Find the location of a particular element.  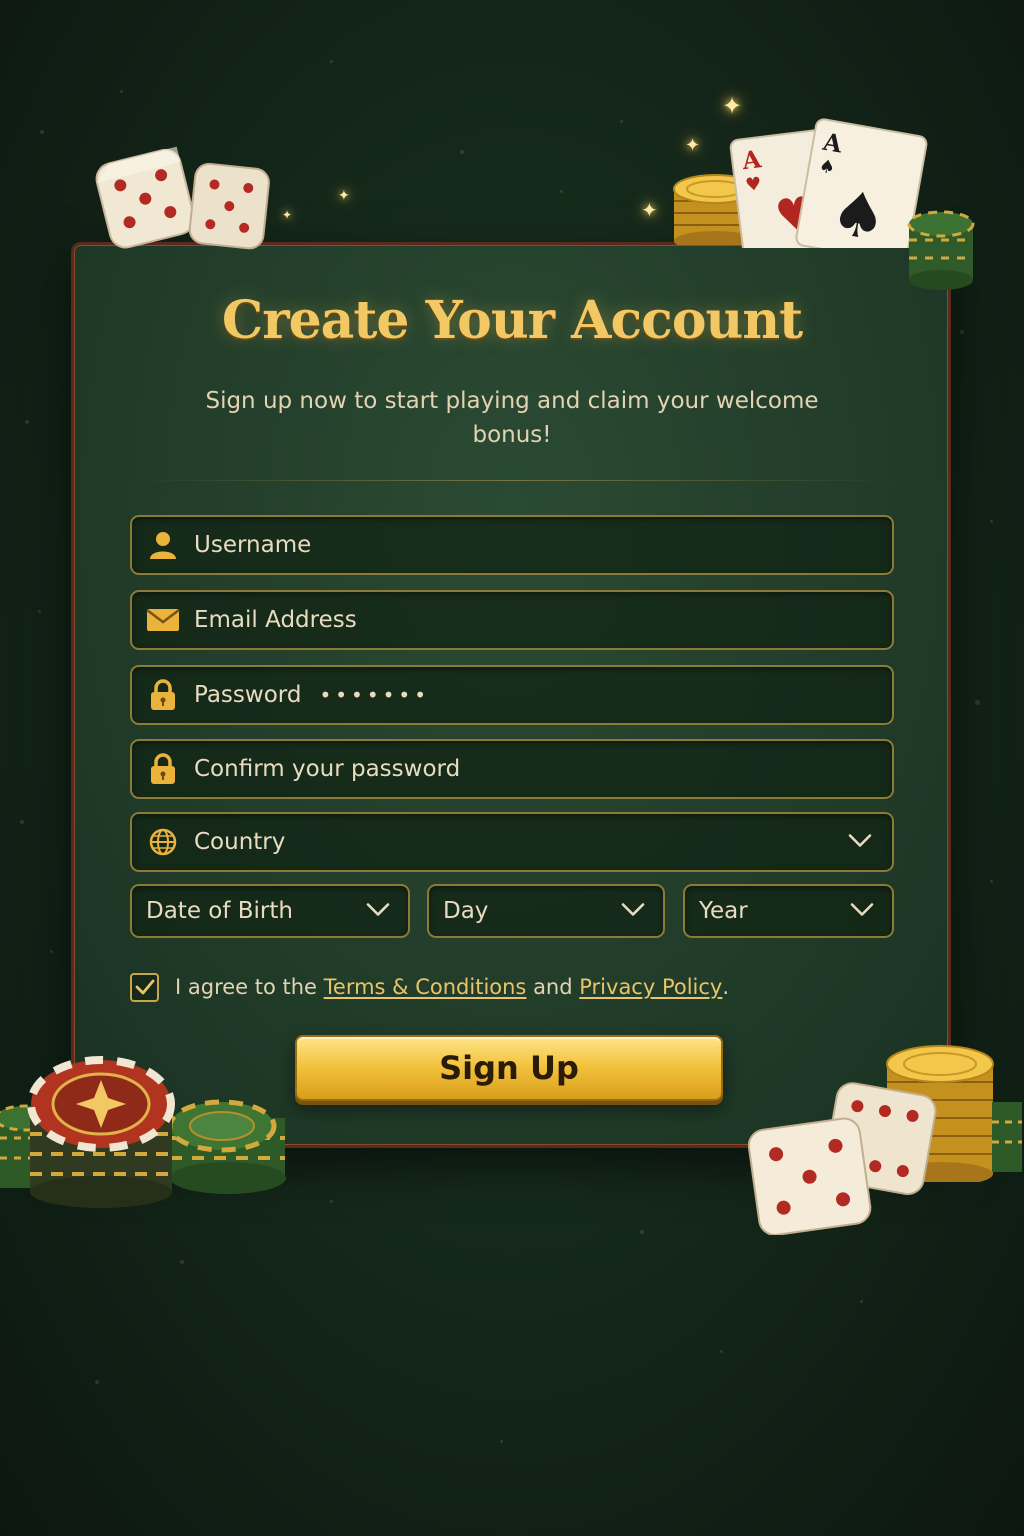

dob-day-value: Day is located at coordinates (466, 911).